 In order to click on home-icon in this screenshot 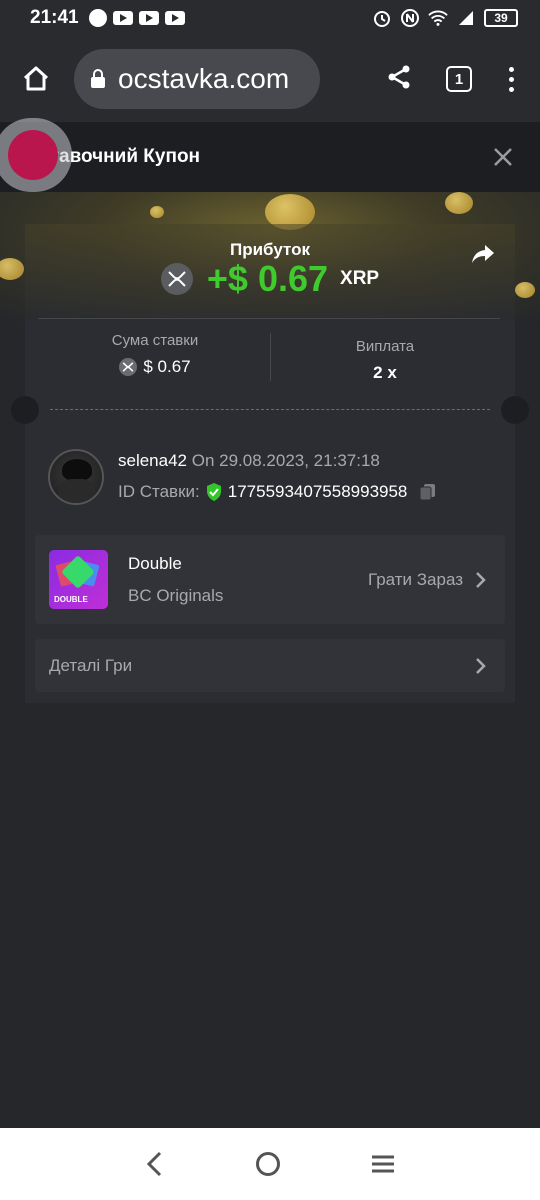, I will do `click(36, 78)`.